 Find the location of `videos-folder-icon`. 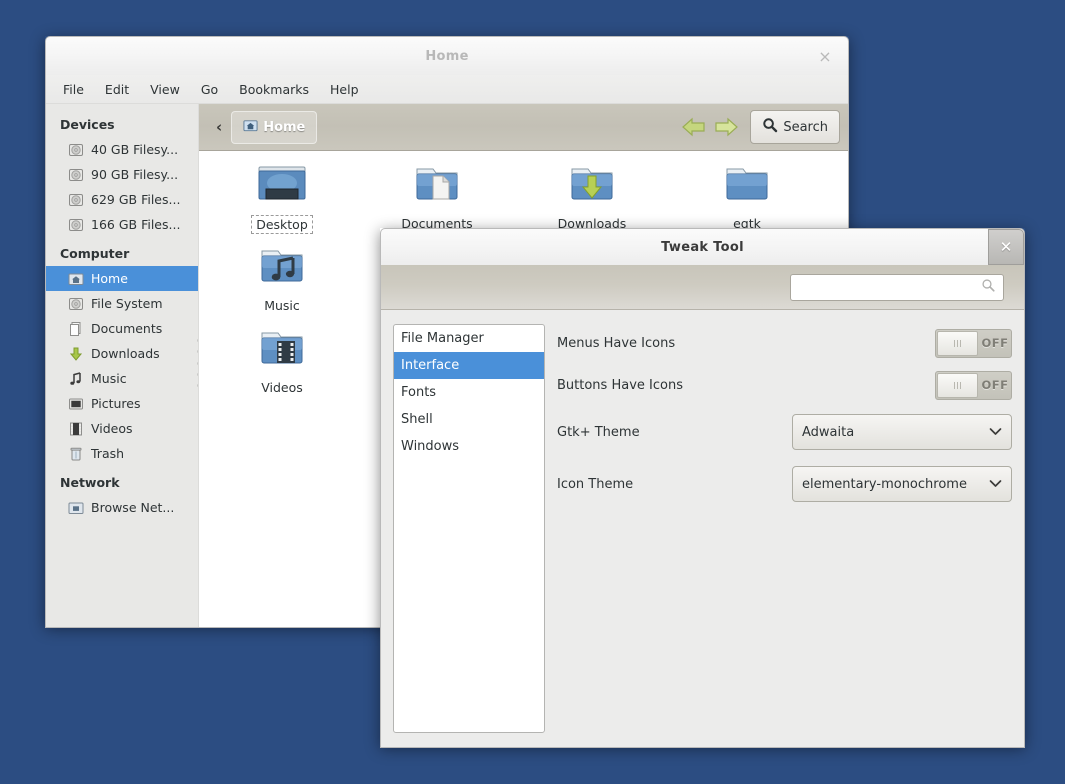

videos-folder-icon is located at coordinates (282, 349).